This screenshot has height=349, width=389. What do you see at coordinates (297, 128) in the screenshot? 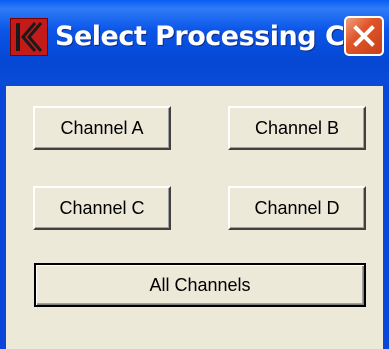
I see `channel-b-button: Channel B` at bounding box center [297, 128].